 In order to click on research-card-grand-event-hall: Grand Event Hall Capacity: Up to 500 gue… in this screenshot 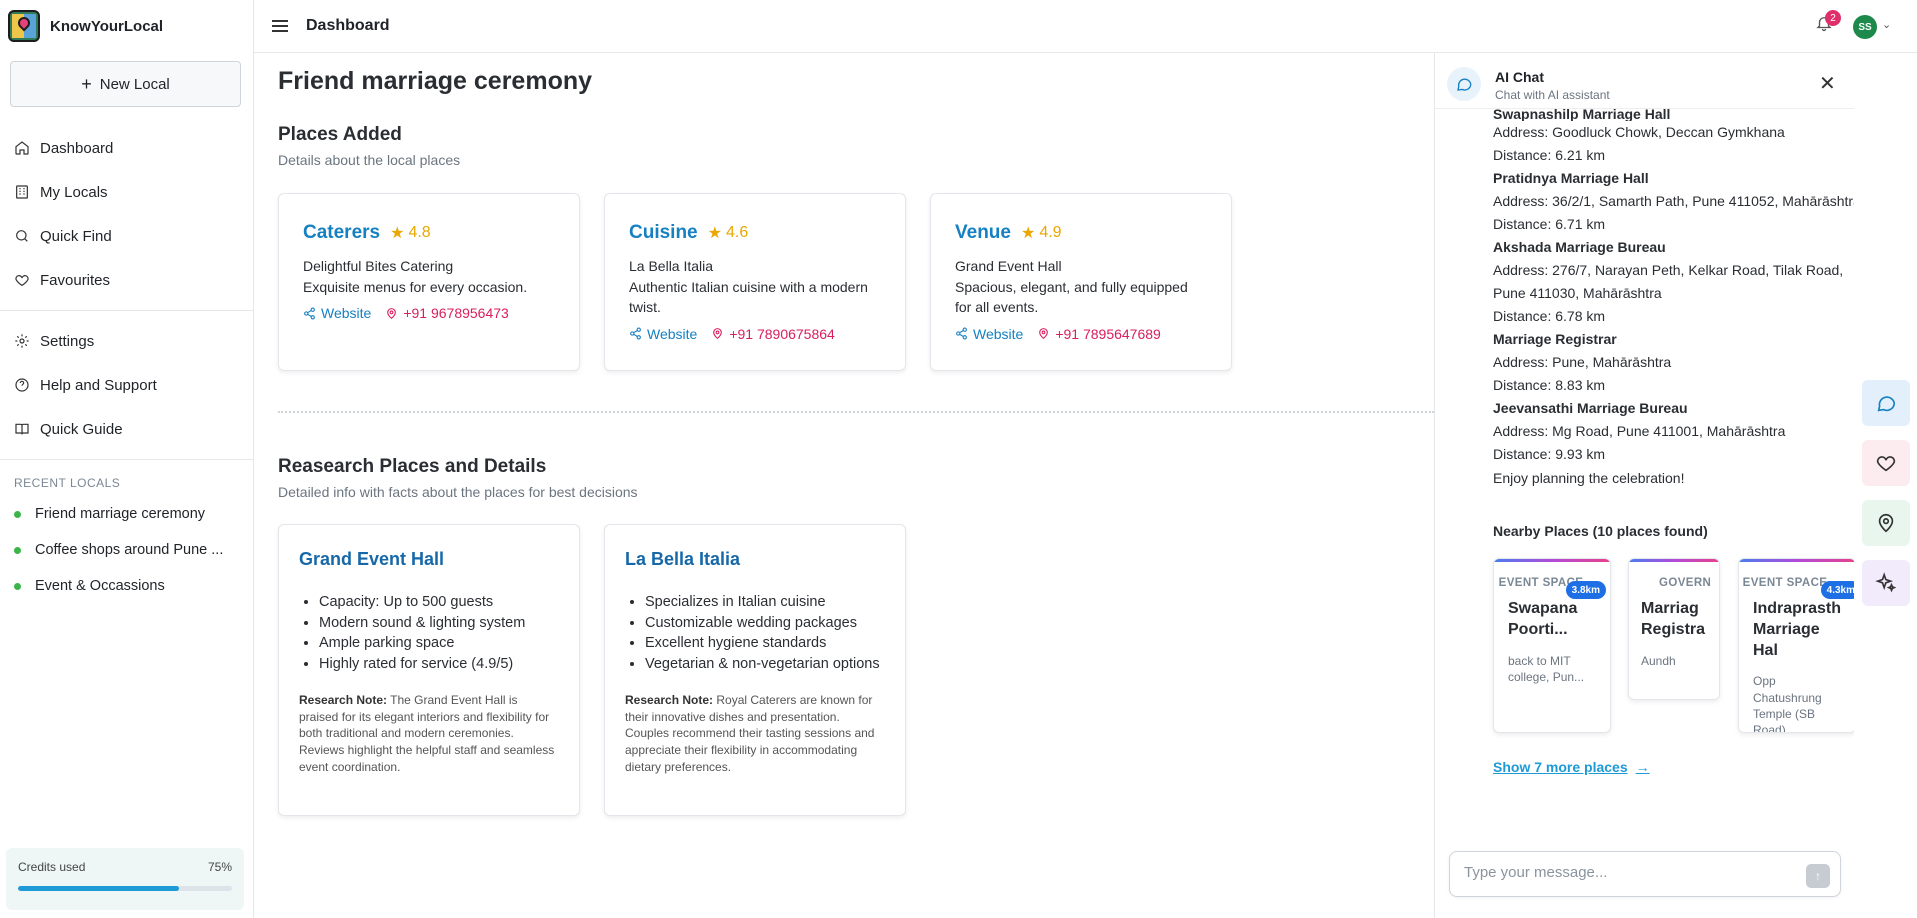, I will do `click(429, 670)`.